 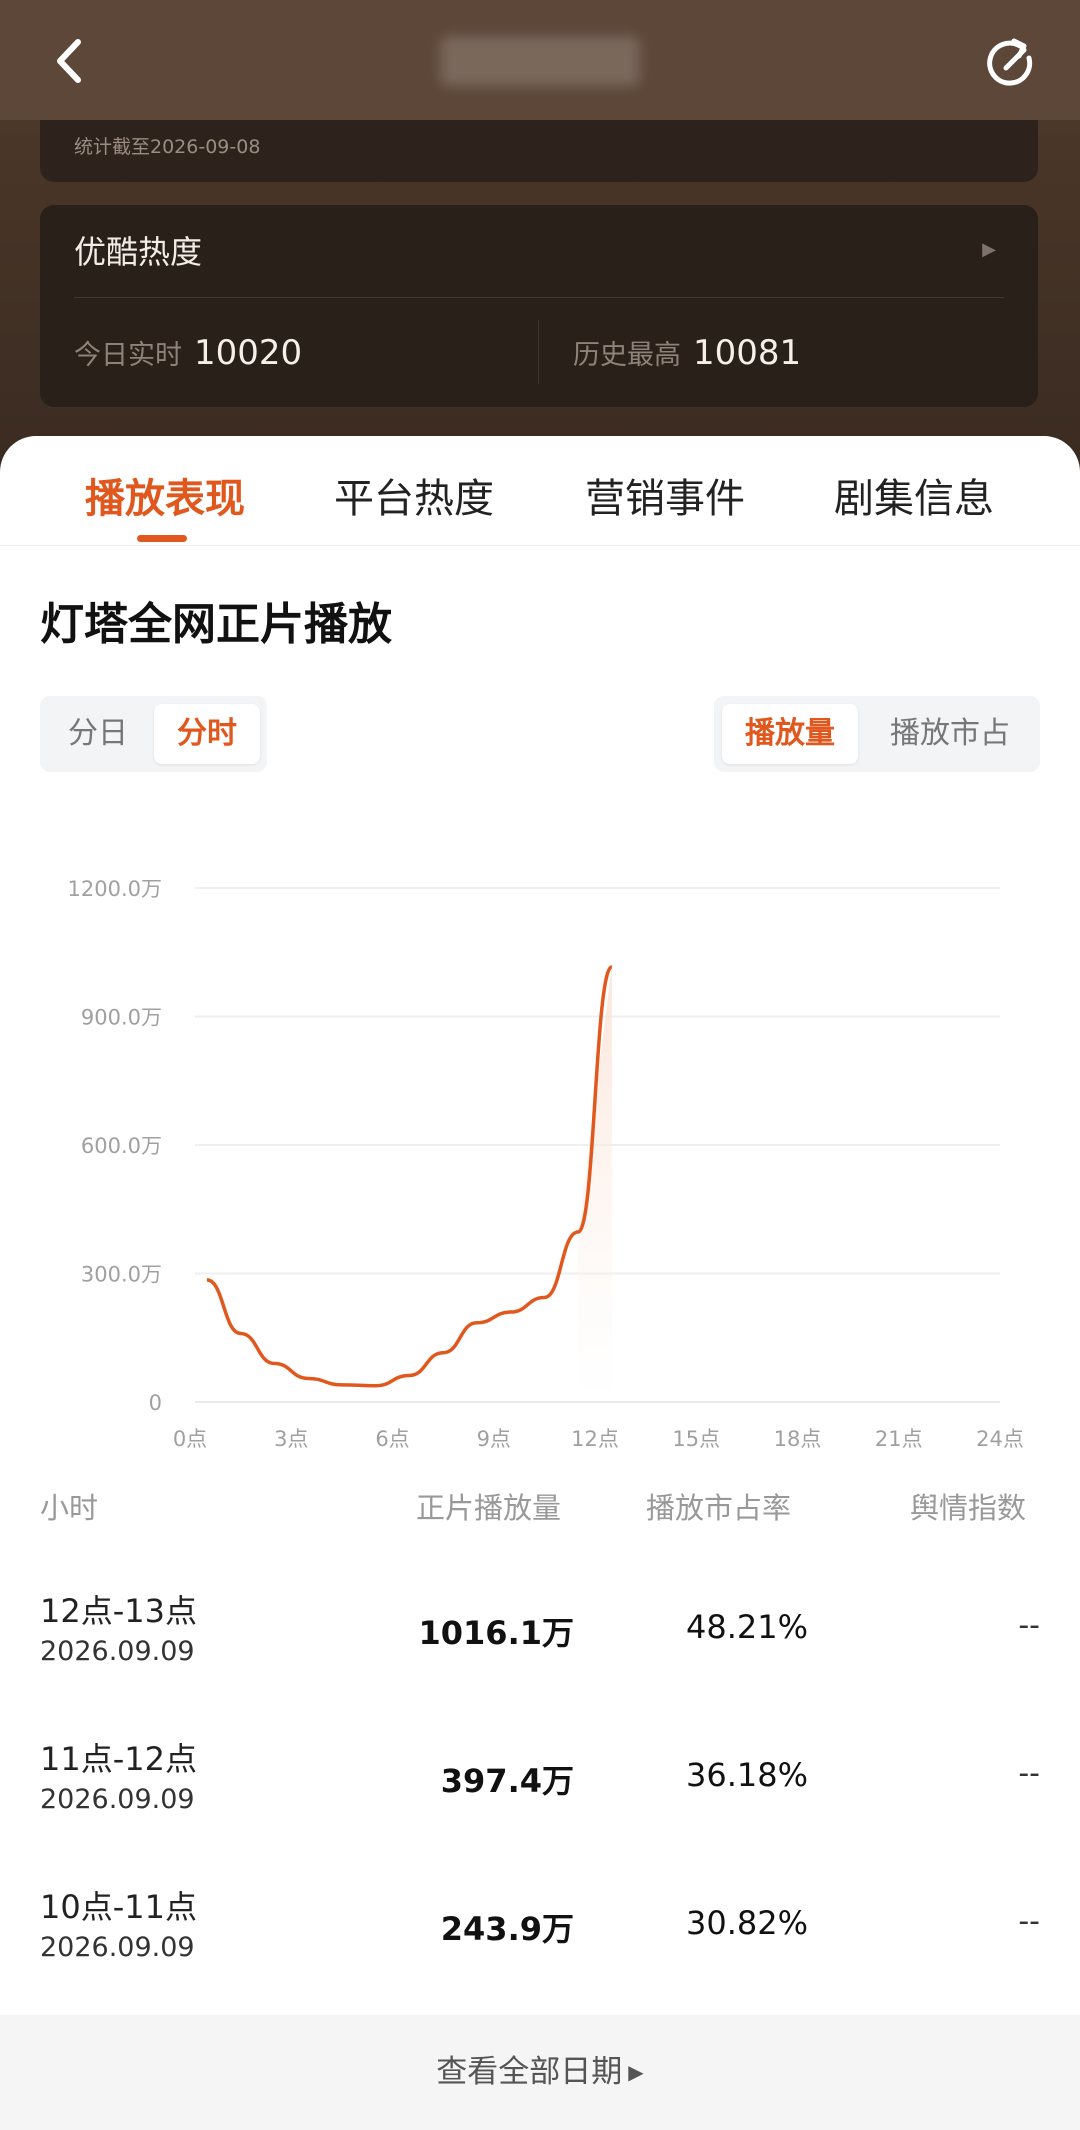 What do you see at coordinates (121, 1018) in the screenshot?
I see `y-tick-label: 900.0万` at bounding box center [121, 1018].